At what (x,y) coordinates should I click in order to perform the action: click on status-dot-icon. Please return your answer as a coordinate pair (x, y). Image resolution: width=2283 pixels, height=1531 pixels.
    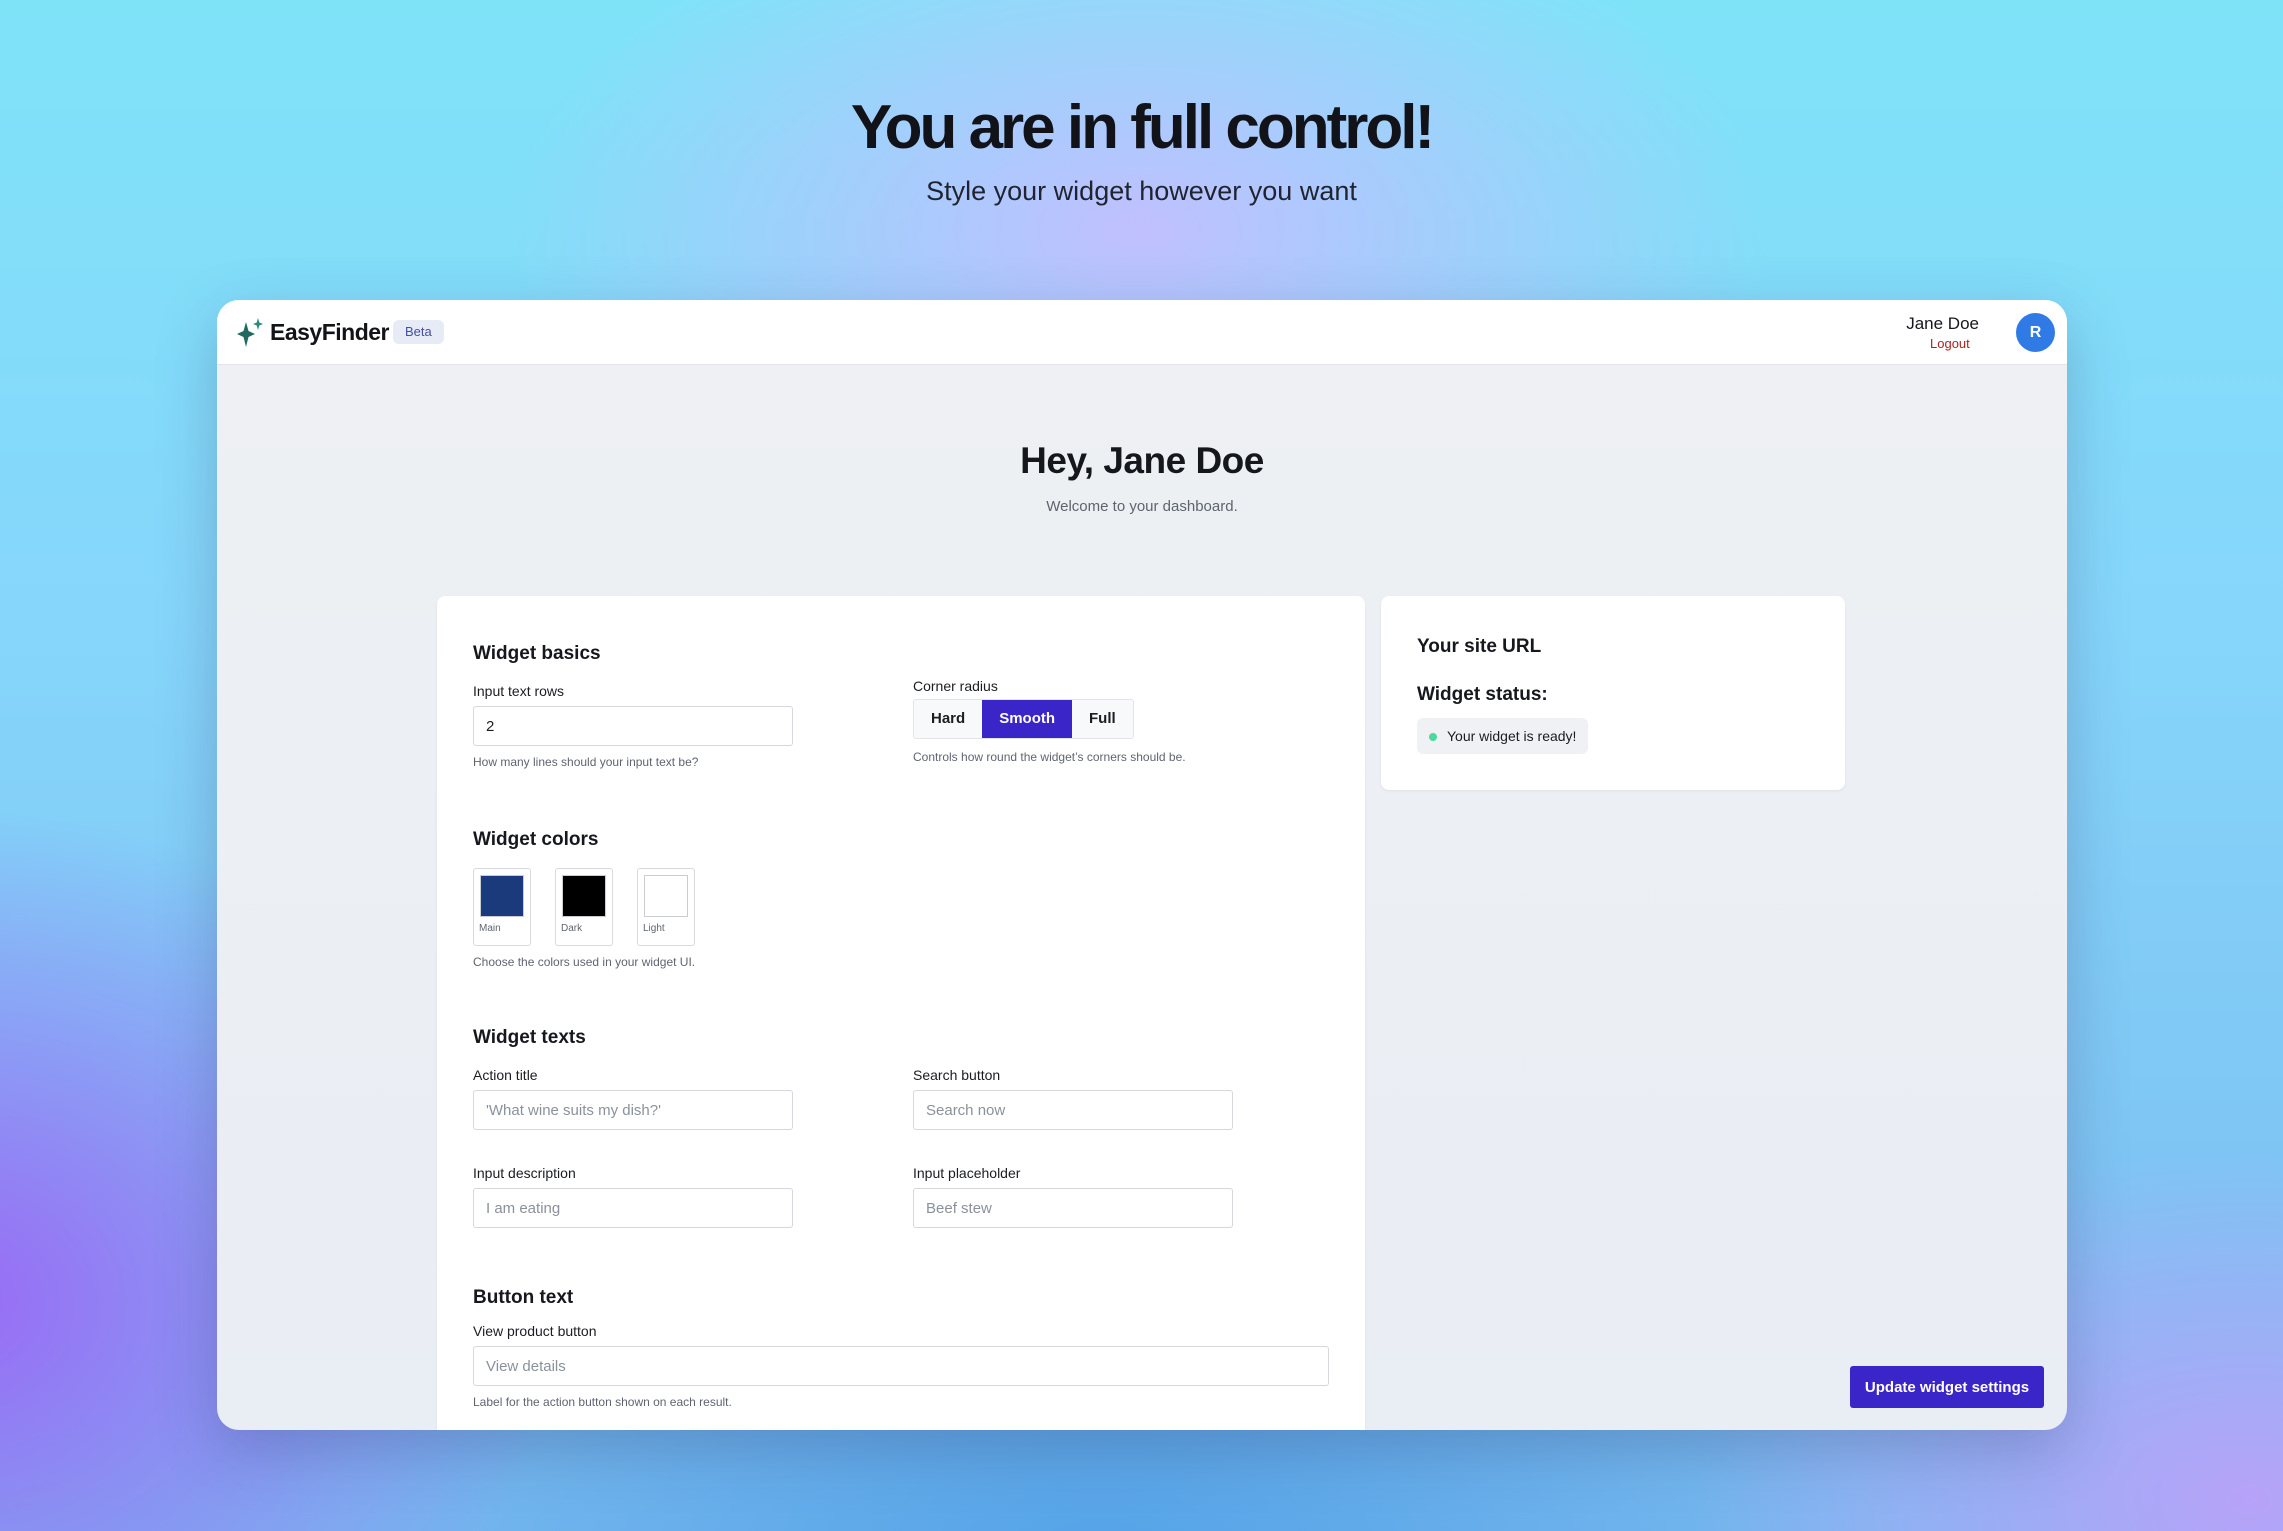
    Looking at the image, I should click on (1433, 737).